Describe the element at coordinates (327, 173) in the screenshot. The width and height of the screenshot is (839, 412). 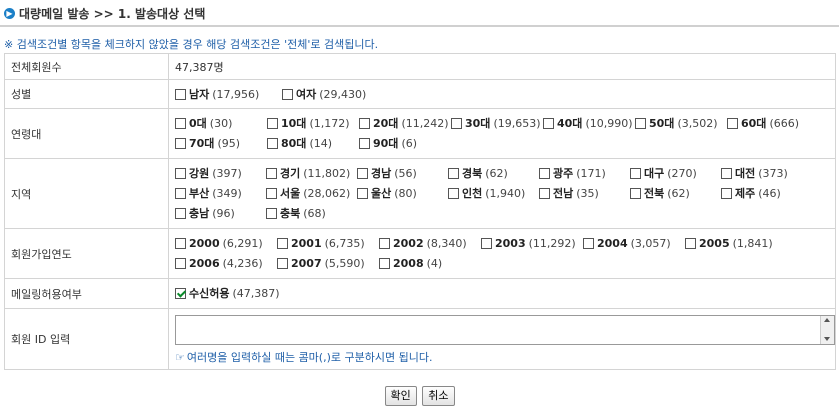
I see `option-count: (11,802)` at that location.